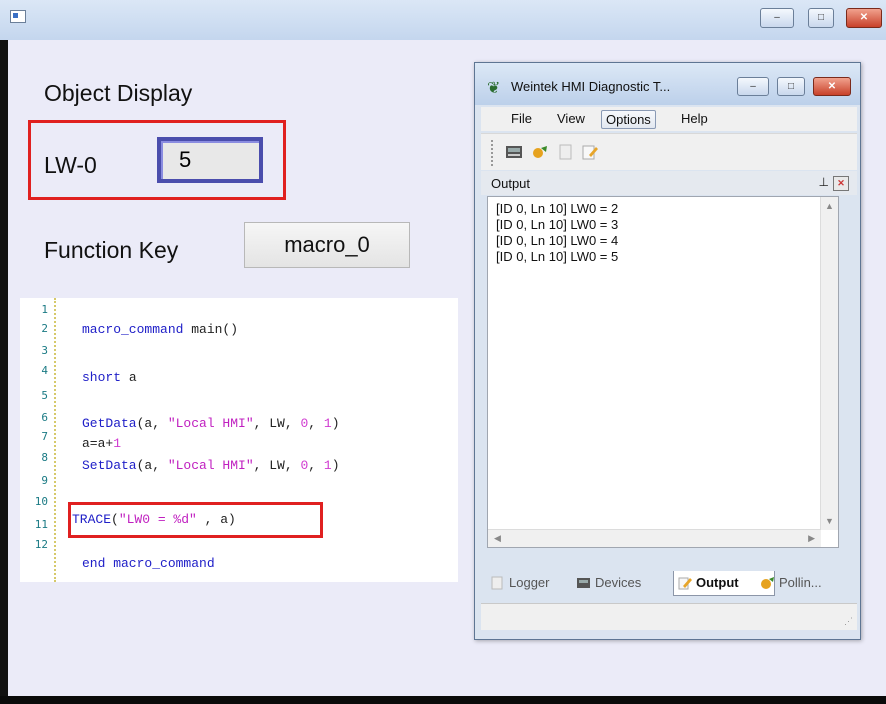 This screenshot has width=886, height=704. I want to click on code-line-4: short a, so click(109, 377).